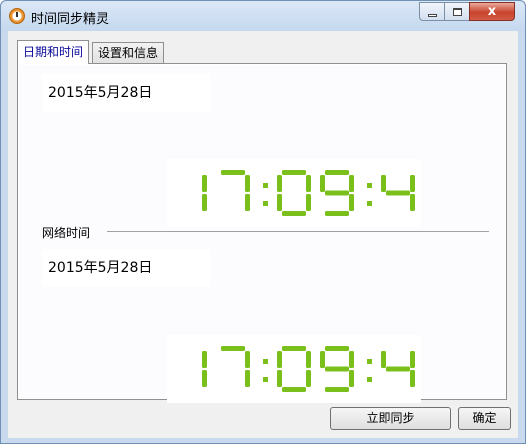  Describe the element at coordinates (66, 233) in the screenshot. I see `network-time-label: 网络时间` at that location.